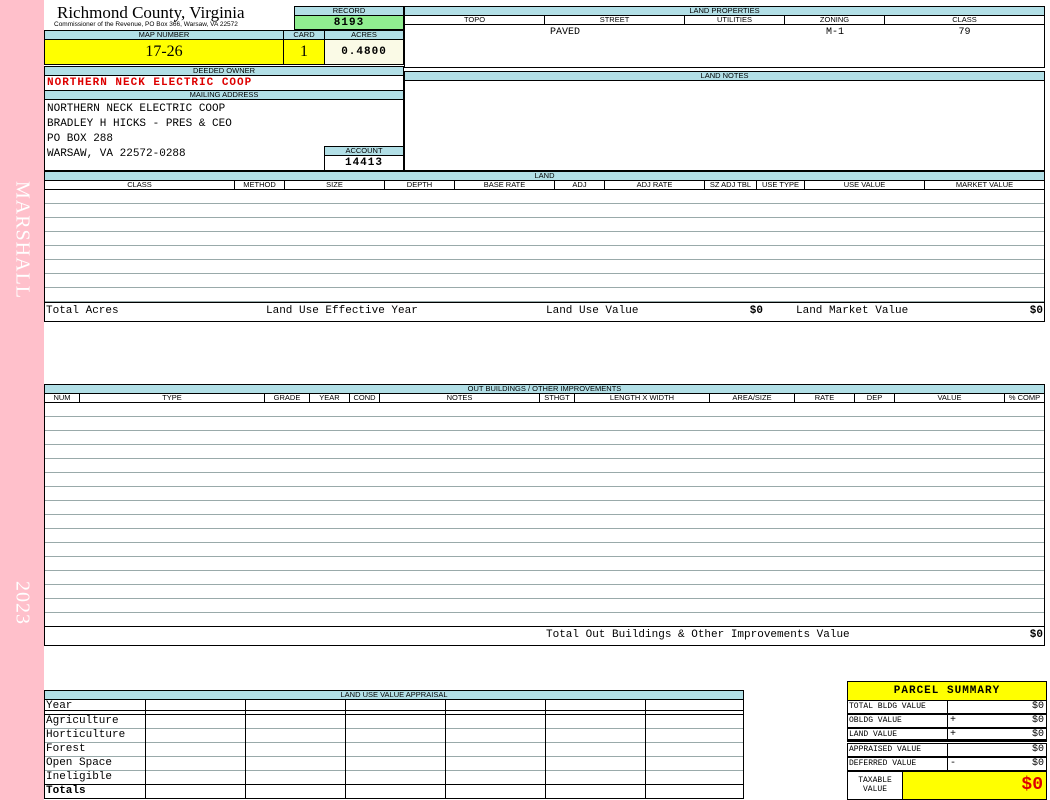 Image resolution: width=1050 pixels, height=800 pixels. What do you see at coordinates (79, 777) in the screenshot?
I see `appraisal-row-ineligible: Ineligible` at bounding box center [79, 777].